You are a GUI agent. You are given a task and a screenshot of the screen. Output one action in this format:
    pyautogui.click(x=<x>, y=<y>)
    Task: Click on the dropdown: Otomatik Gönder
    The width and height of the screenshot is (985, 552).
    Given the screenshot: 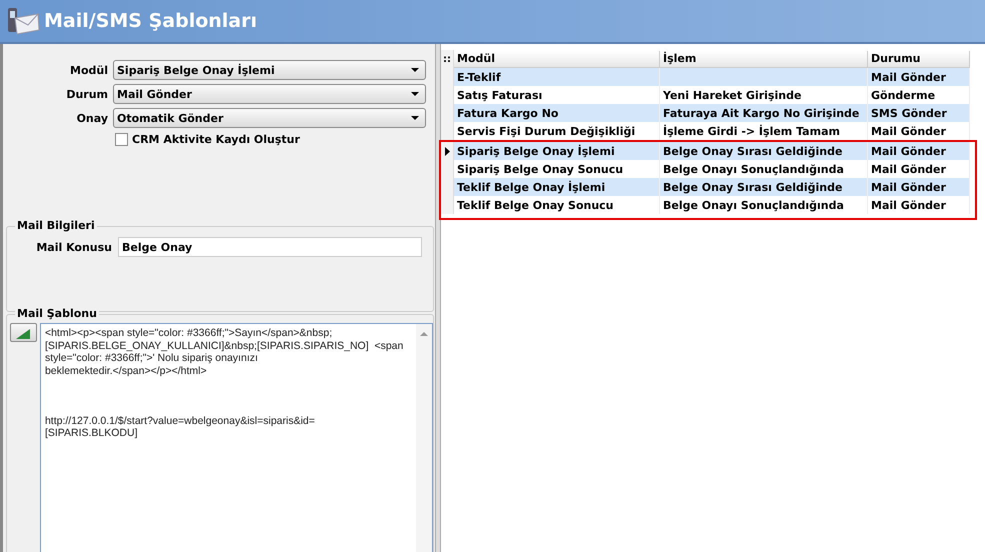 What is the action you would take?
    pyautogui.click(x=269, y=118)
    